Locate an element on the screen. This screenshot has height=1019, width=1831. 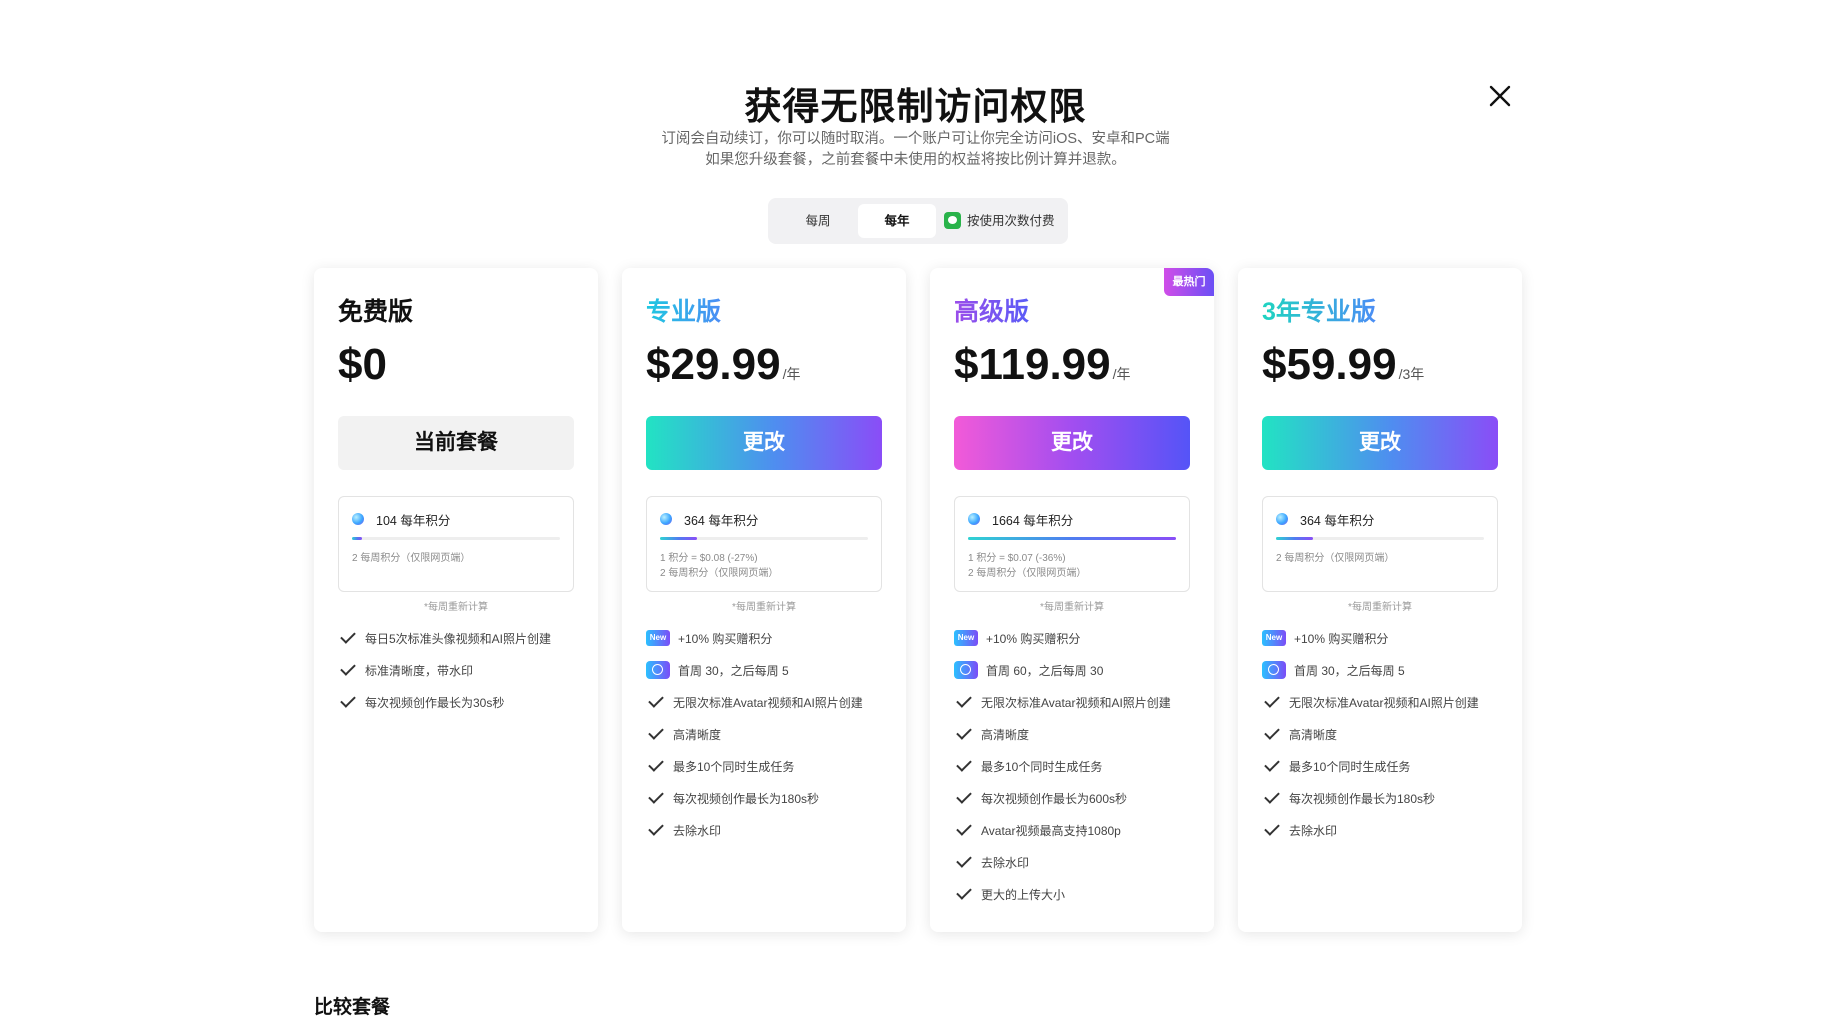
subtitle-line-1: 订阅会自动续订，你可以随时取消。一个账户可让你完全访问iOS、安卓和PC端 is located at coordinates (915, 139).